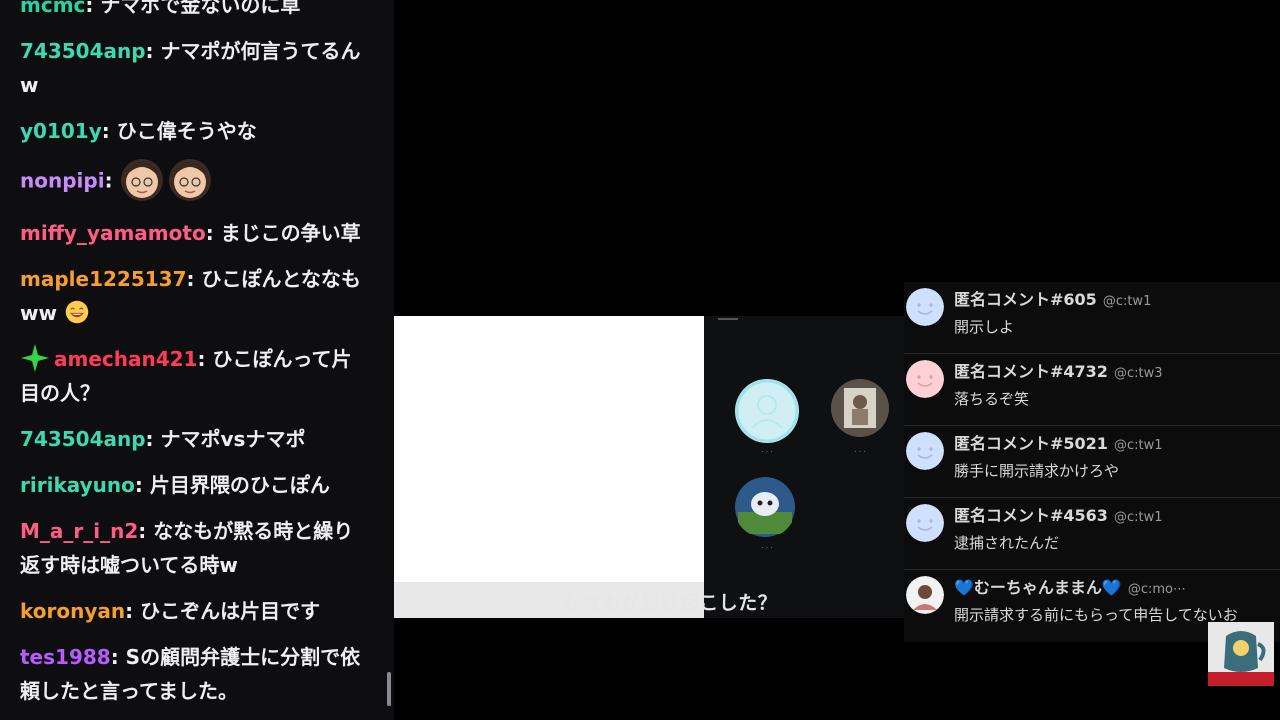 This screenshot has width=1280, height=720. What do you see at coordinates (804, 467) in the screenshot?
I see `voice-call-panel: · · · · · · · · ·` at bounding box center [804, 467].